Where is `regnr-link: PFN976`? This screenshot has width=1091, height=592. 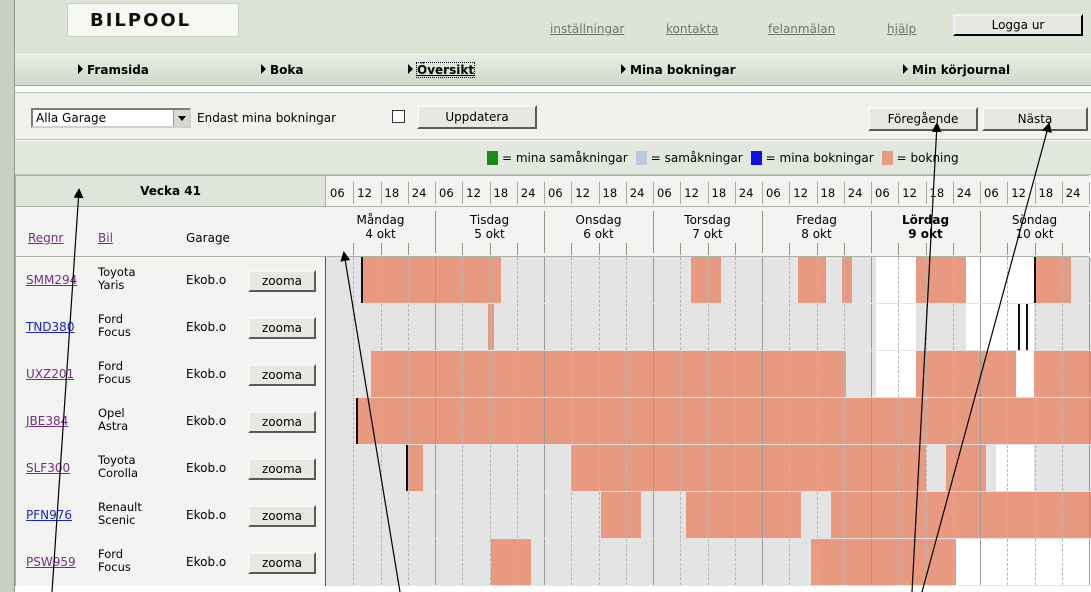 regnr-link: PFN976 is located at coordinates (49, 515).